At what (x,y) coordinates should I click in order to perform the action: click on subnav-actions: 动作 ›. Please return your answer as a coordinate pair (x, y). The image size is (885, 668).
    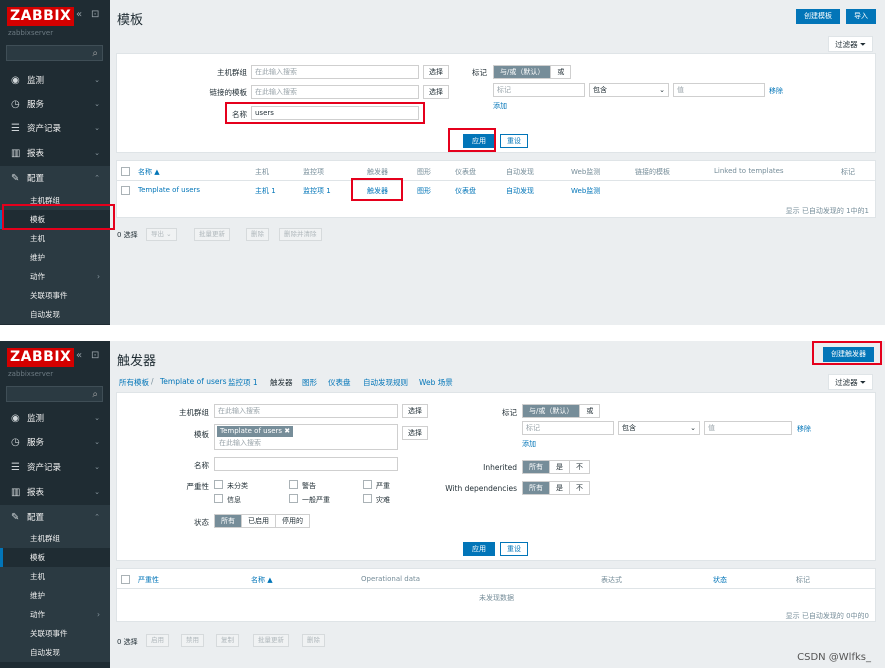
    Looking at the image, I should click on (55, 276).